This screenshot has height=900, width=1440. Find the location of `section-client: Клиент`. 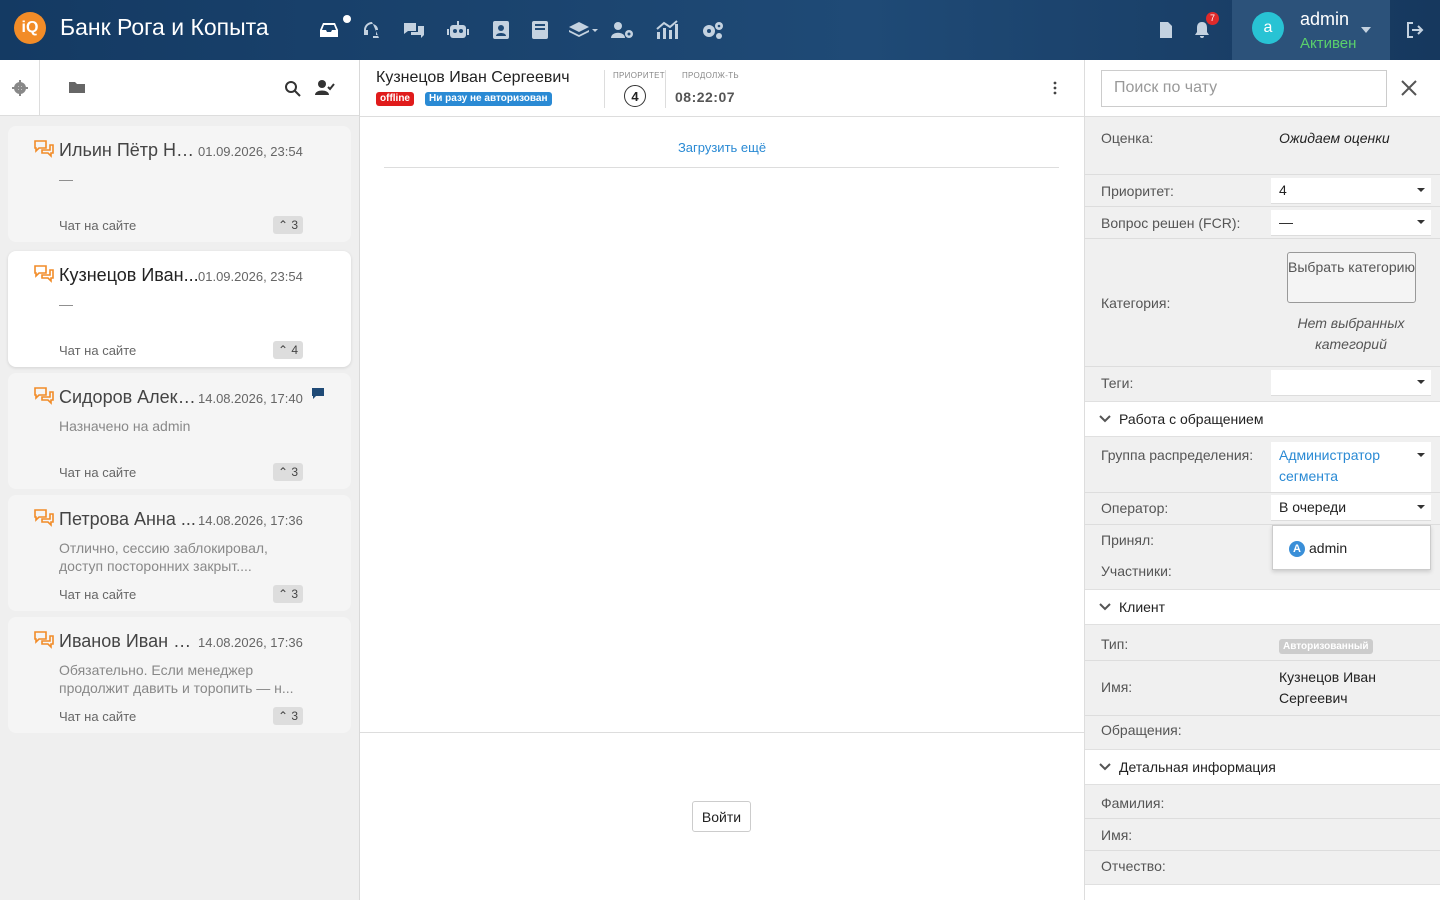

section-client: Клиент is located at coordinates (1262, 607).